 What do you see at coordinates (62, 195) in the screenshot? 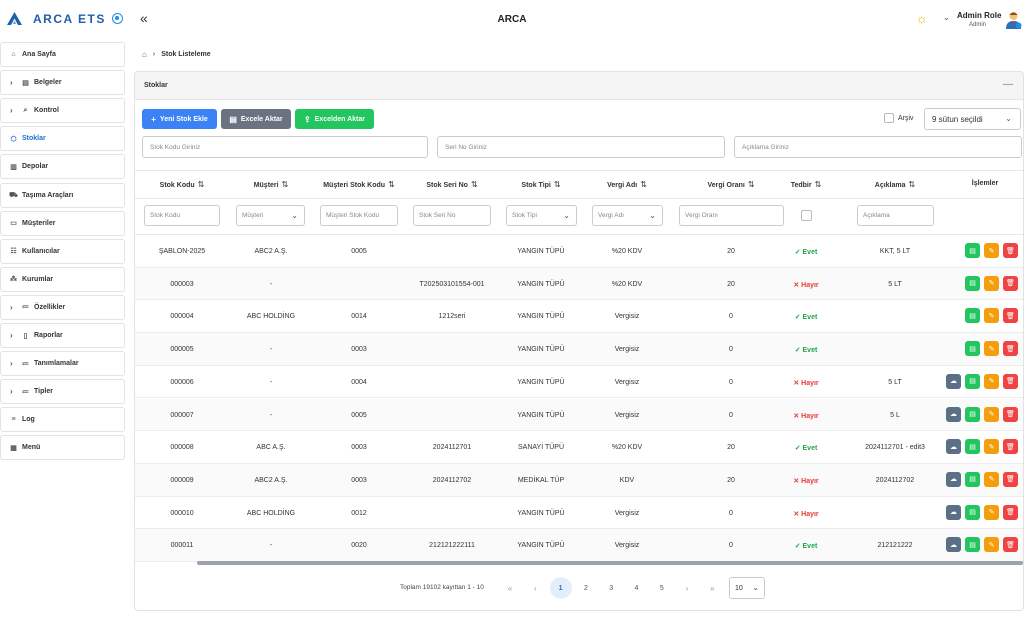
I see `sidebar-item-5: ⛟ Taşıma Araçları` at bounding box center [62, 195].